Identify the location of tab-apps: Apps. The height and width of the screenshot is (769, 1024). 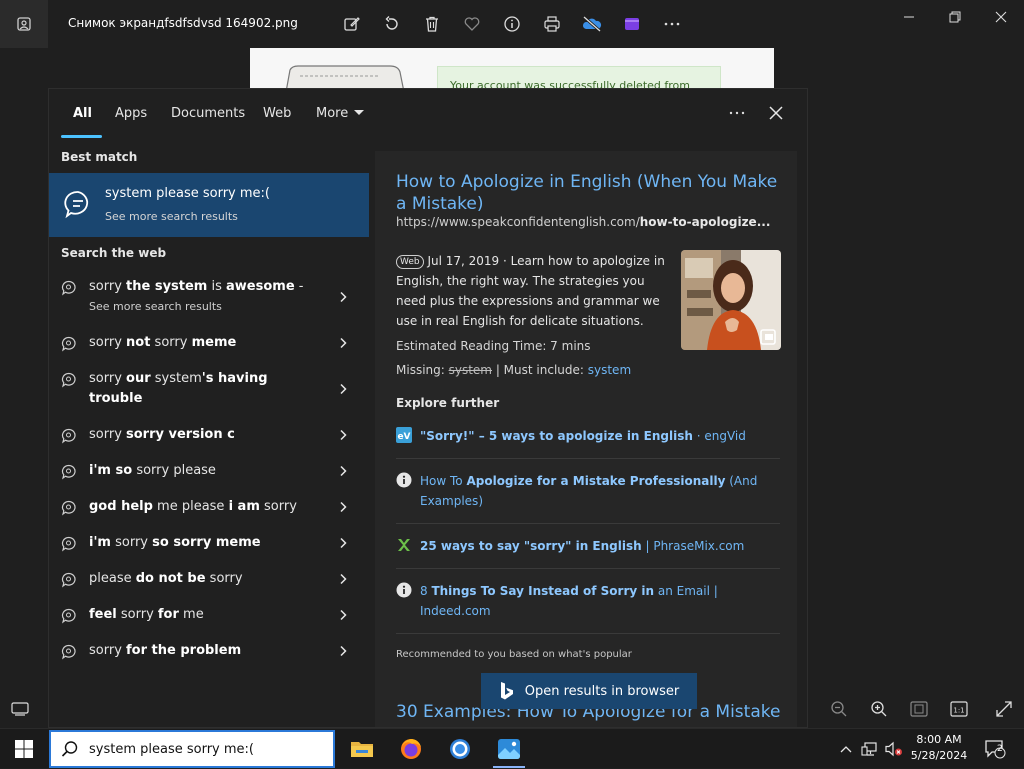
(131, 113).